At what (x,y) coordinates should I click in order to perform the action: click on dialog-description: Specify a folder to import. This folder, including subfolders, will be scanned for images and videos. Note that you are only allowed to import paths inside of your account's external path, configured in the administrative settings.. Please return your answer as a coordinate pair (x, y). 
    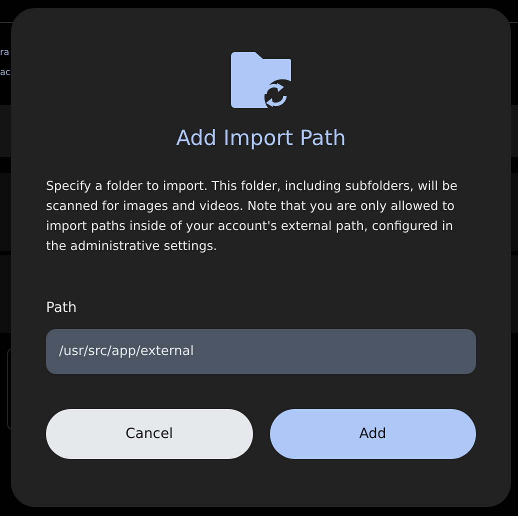
    Looking at the image, I should click on (252, 216).